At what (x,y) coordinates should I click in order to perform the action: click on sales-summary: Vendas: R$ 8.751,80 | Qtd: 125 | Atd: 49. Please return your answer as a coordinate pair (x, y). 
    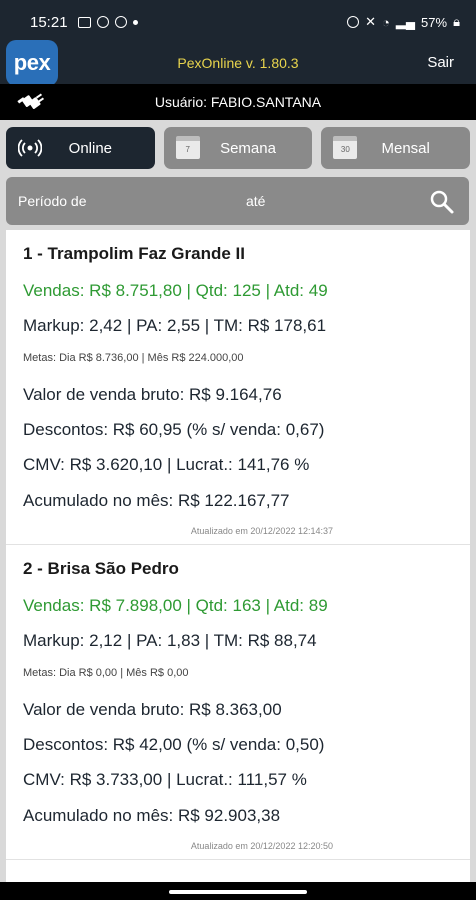
    Looking at the image, I should click on (175, 290).